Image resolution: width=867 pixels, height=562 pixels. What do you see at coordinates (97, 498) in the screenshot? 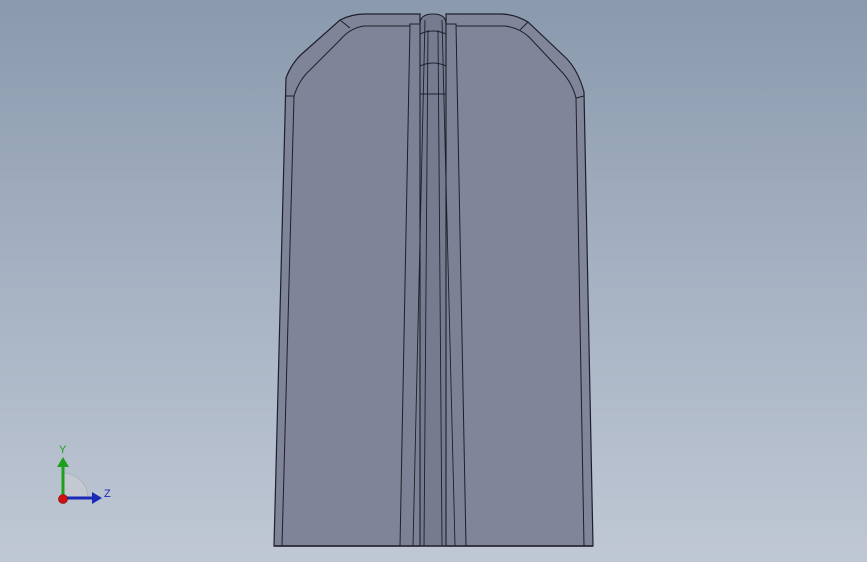
I see `z-axis-arrowhead` at bounding box center [97, 498].